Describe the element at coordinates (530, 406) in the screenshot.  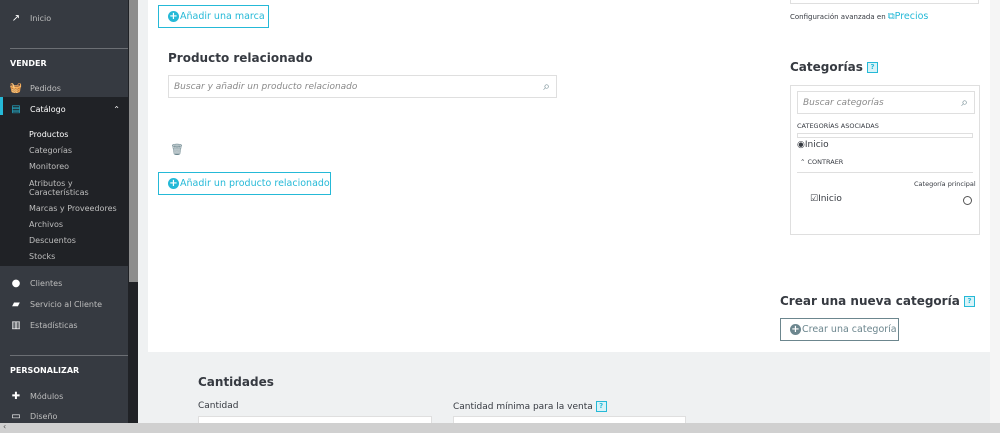
I see `min-qty-label: Cantidad mínima para la venta ?` at that location.